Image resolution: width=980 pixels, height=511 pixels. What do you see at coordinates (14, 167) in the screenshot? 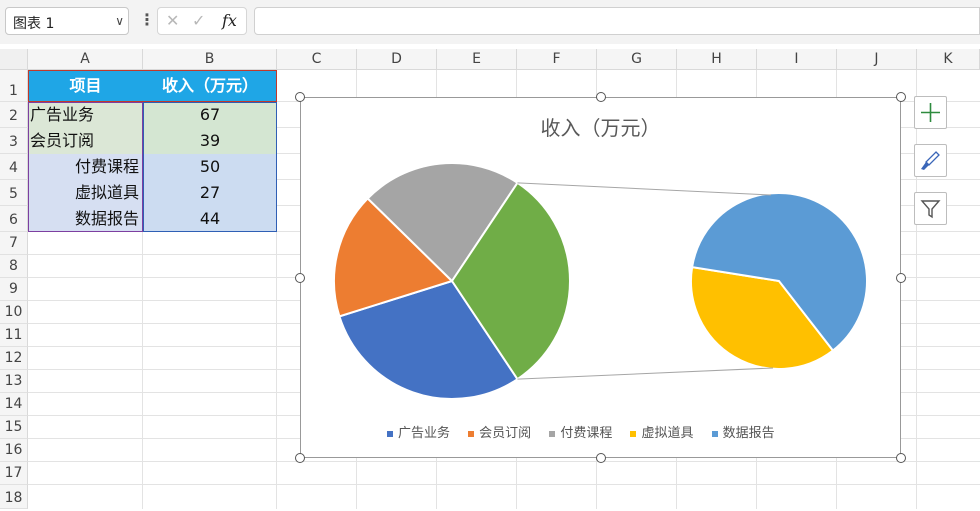
I see `row-header-4: 4` at bounding box center [14, 167].